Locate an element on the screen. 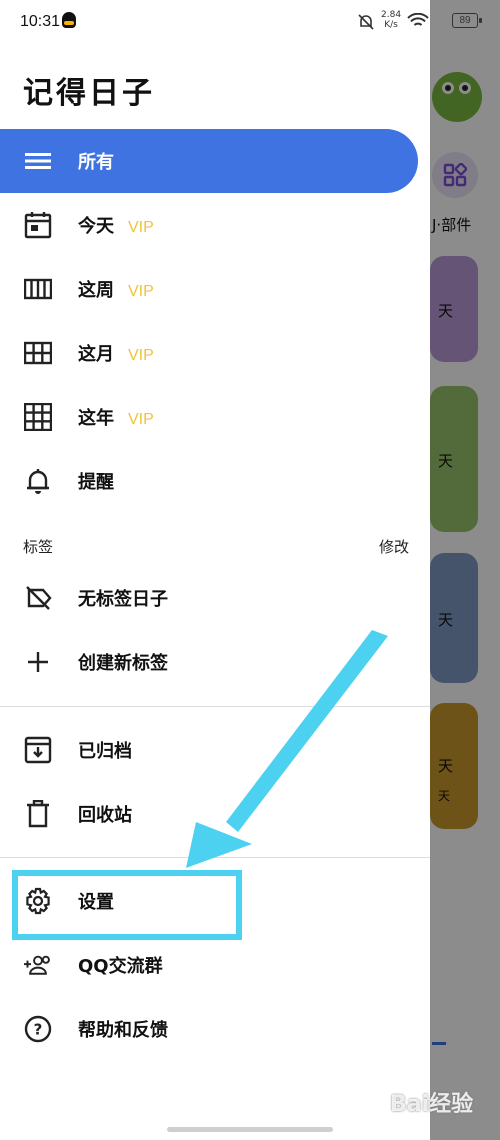  watermark: Bai经验 is located at coordinates (432, 1104).